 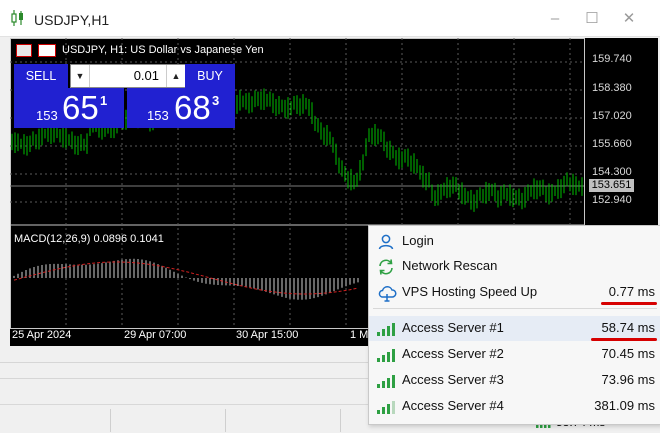 What do you see at coordinates (450, 265) in the screenshot?
I see `menu-item-label: Network Rescan` at bounding box center [450, 265].